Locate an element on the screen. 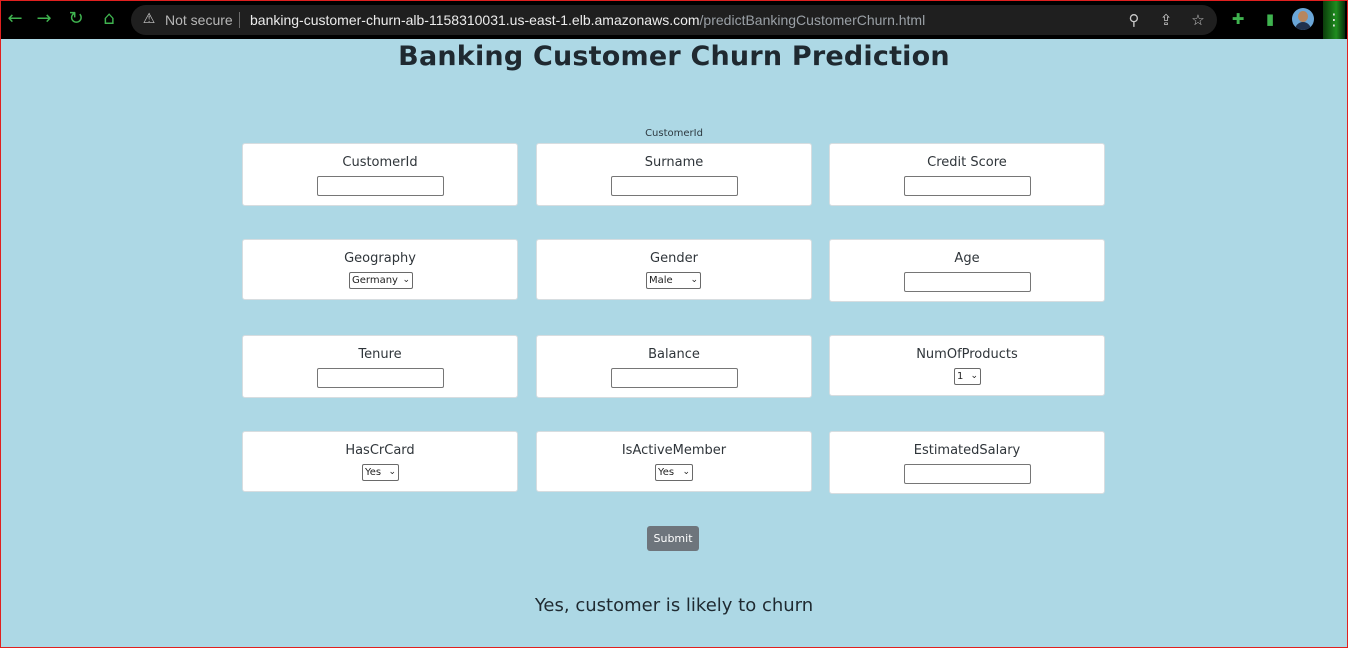  geography-select: Germany ⌄ is located at coordinates (381, 280).